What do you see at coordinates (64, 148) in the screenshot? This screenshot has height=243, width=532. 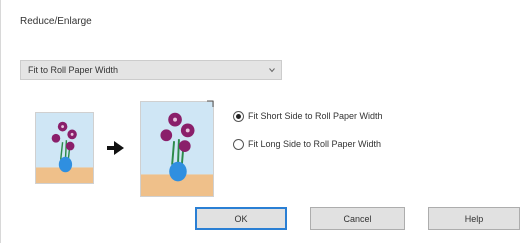 I see `original-preview-image` at bounding box center [64, 148].